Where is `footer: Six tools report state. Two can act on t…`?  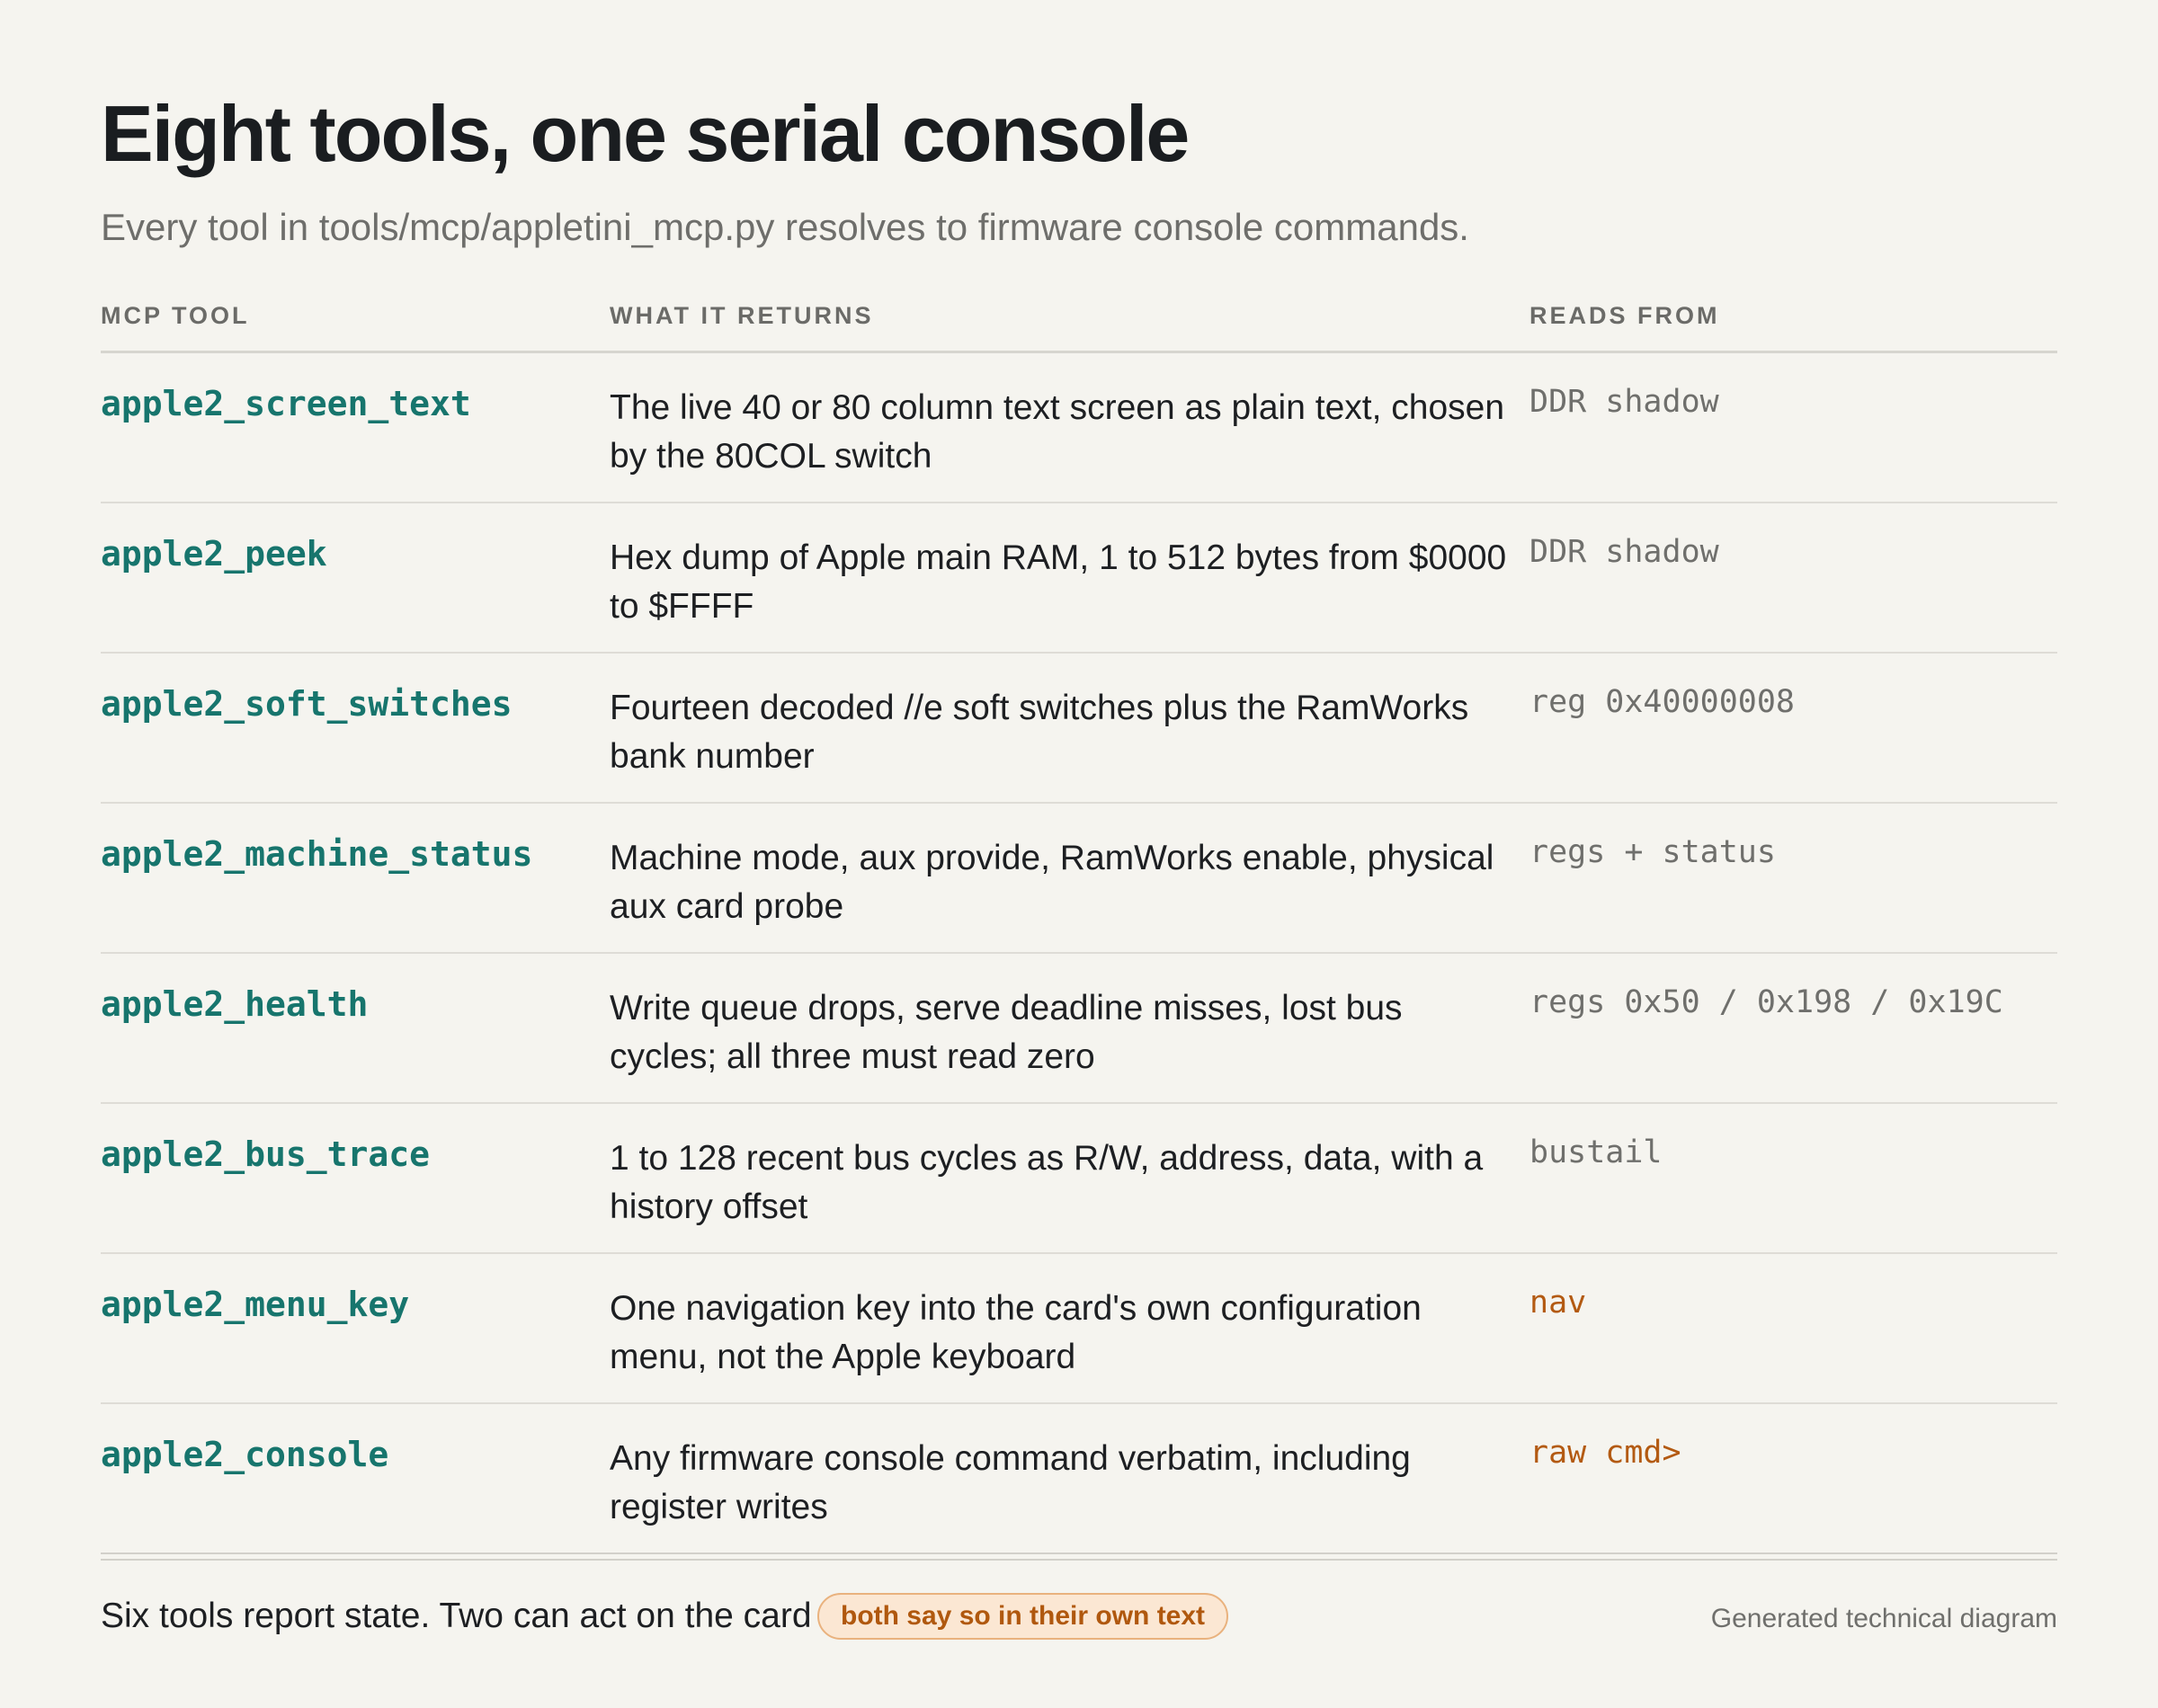
footer: Six tools report state. Two can act on t… is located at coordinates (1079, 1618).